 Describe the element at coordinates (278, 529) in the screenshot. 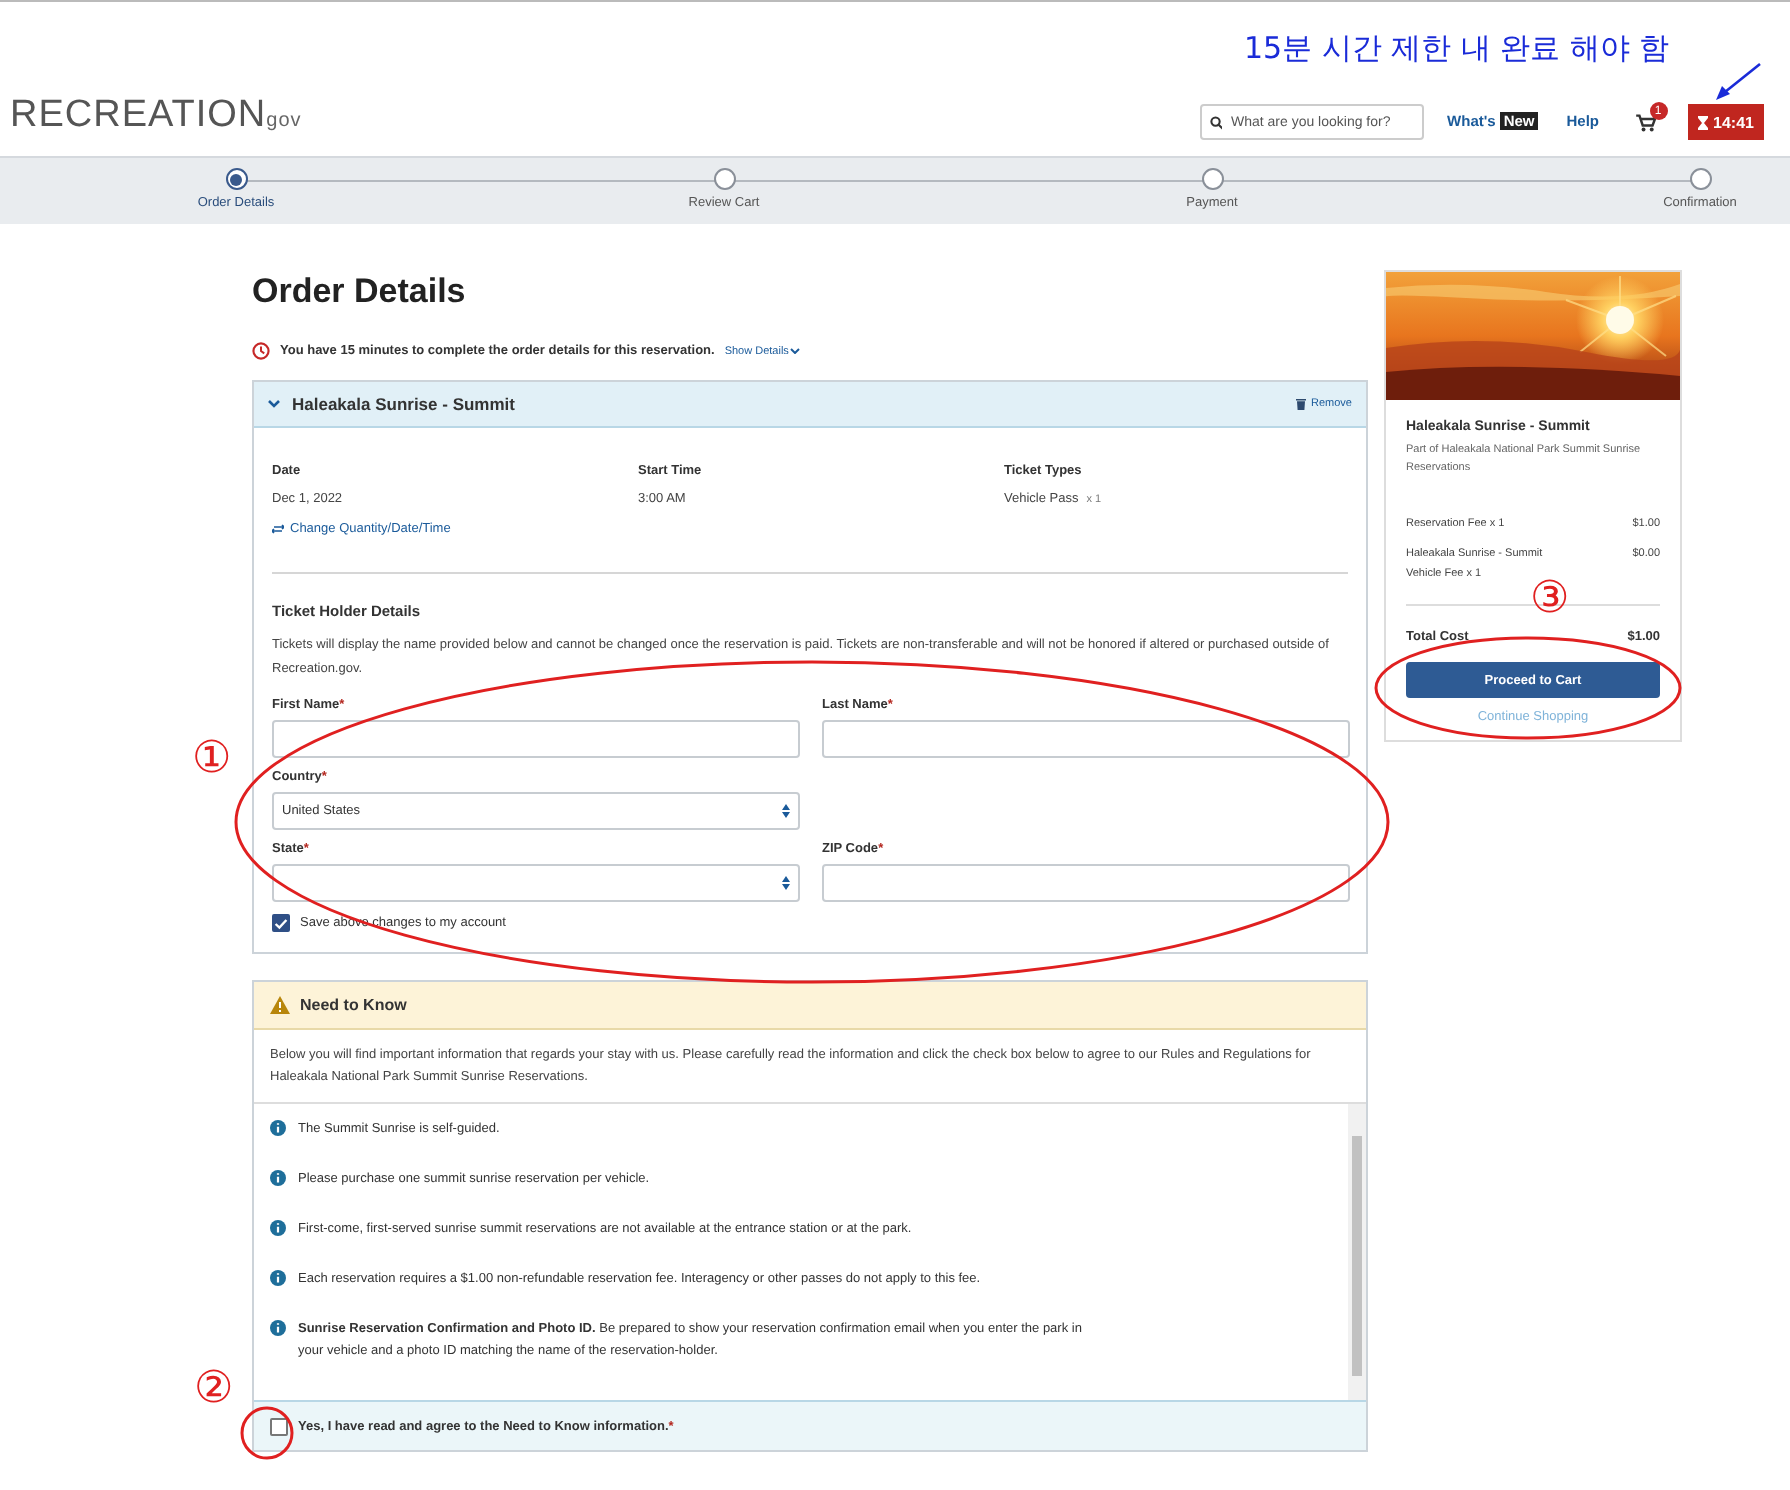

I see `swap-icon` at that location.